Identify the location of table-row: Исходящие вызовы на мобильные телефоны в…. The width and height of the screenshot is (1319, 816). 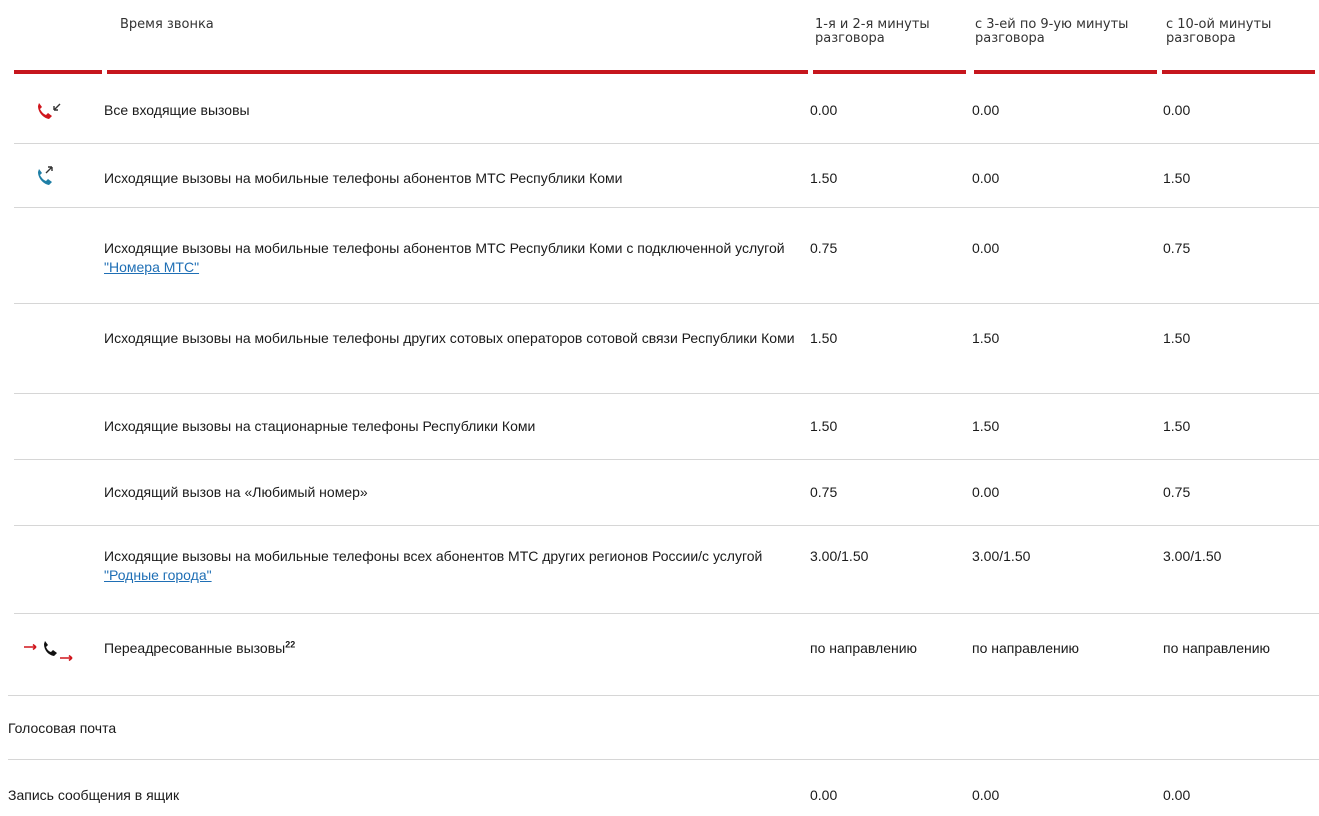
(659, 570).